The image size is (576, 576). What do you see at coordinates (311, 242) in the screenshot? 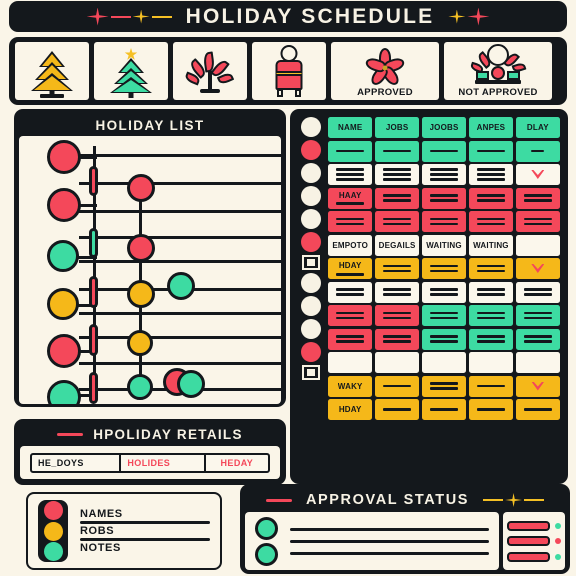
I see `row-marker-active` at bounding box center [311, 242].